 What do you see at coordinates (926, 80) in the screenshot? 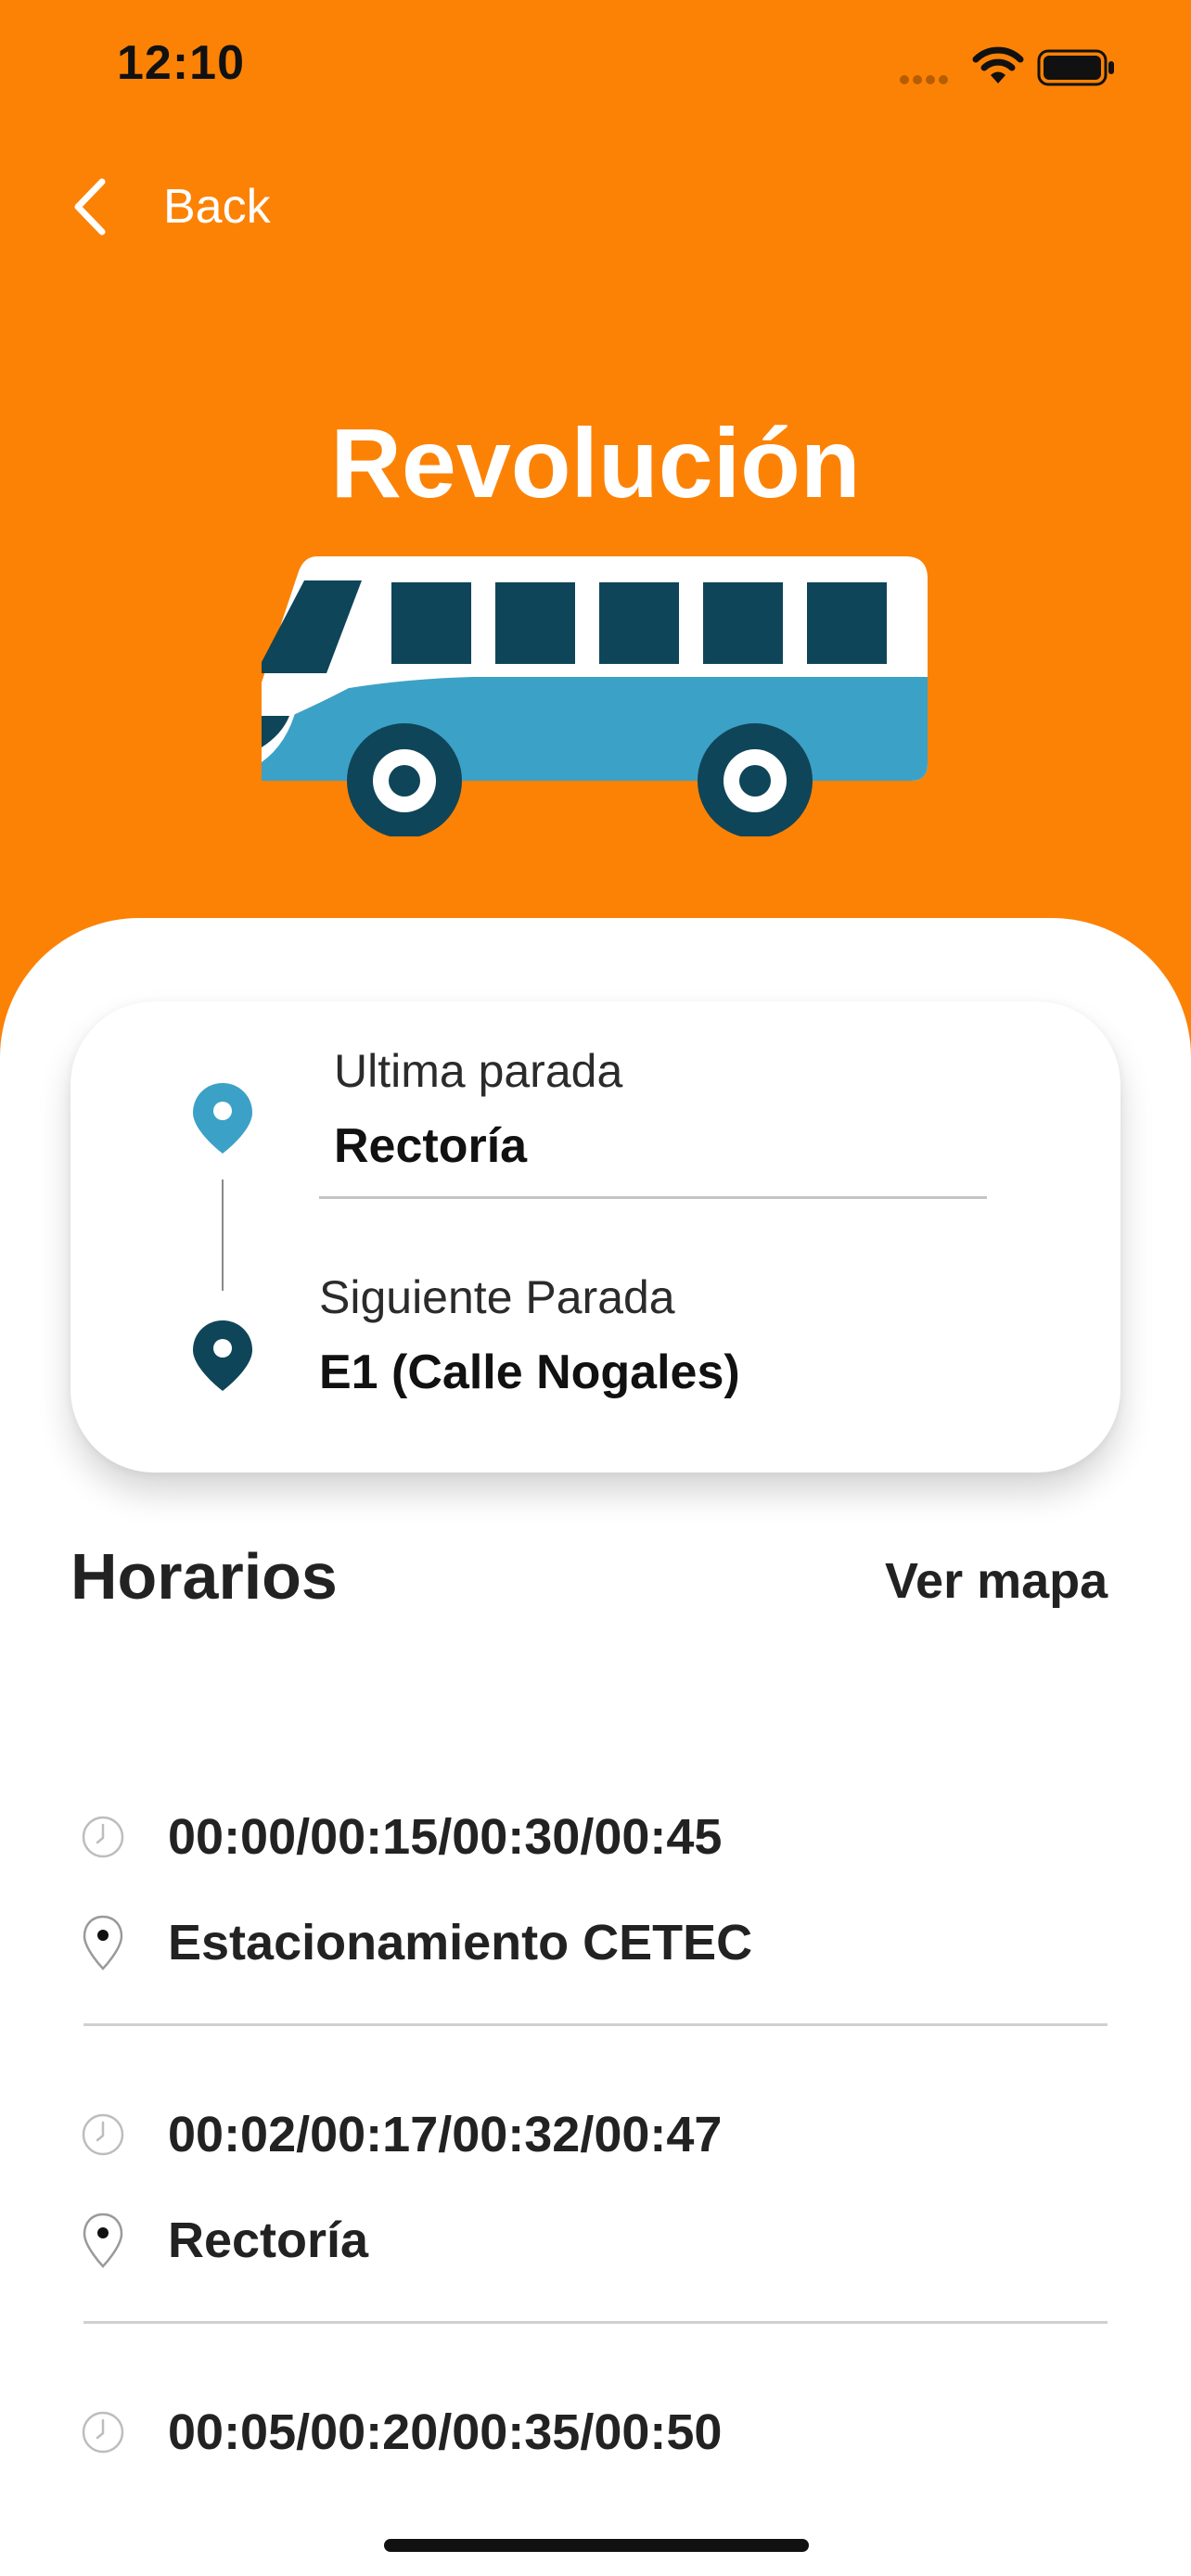
I see `signal-icon` at bounding box center [926, 80].